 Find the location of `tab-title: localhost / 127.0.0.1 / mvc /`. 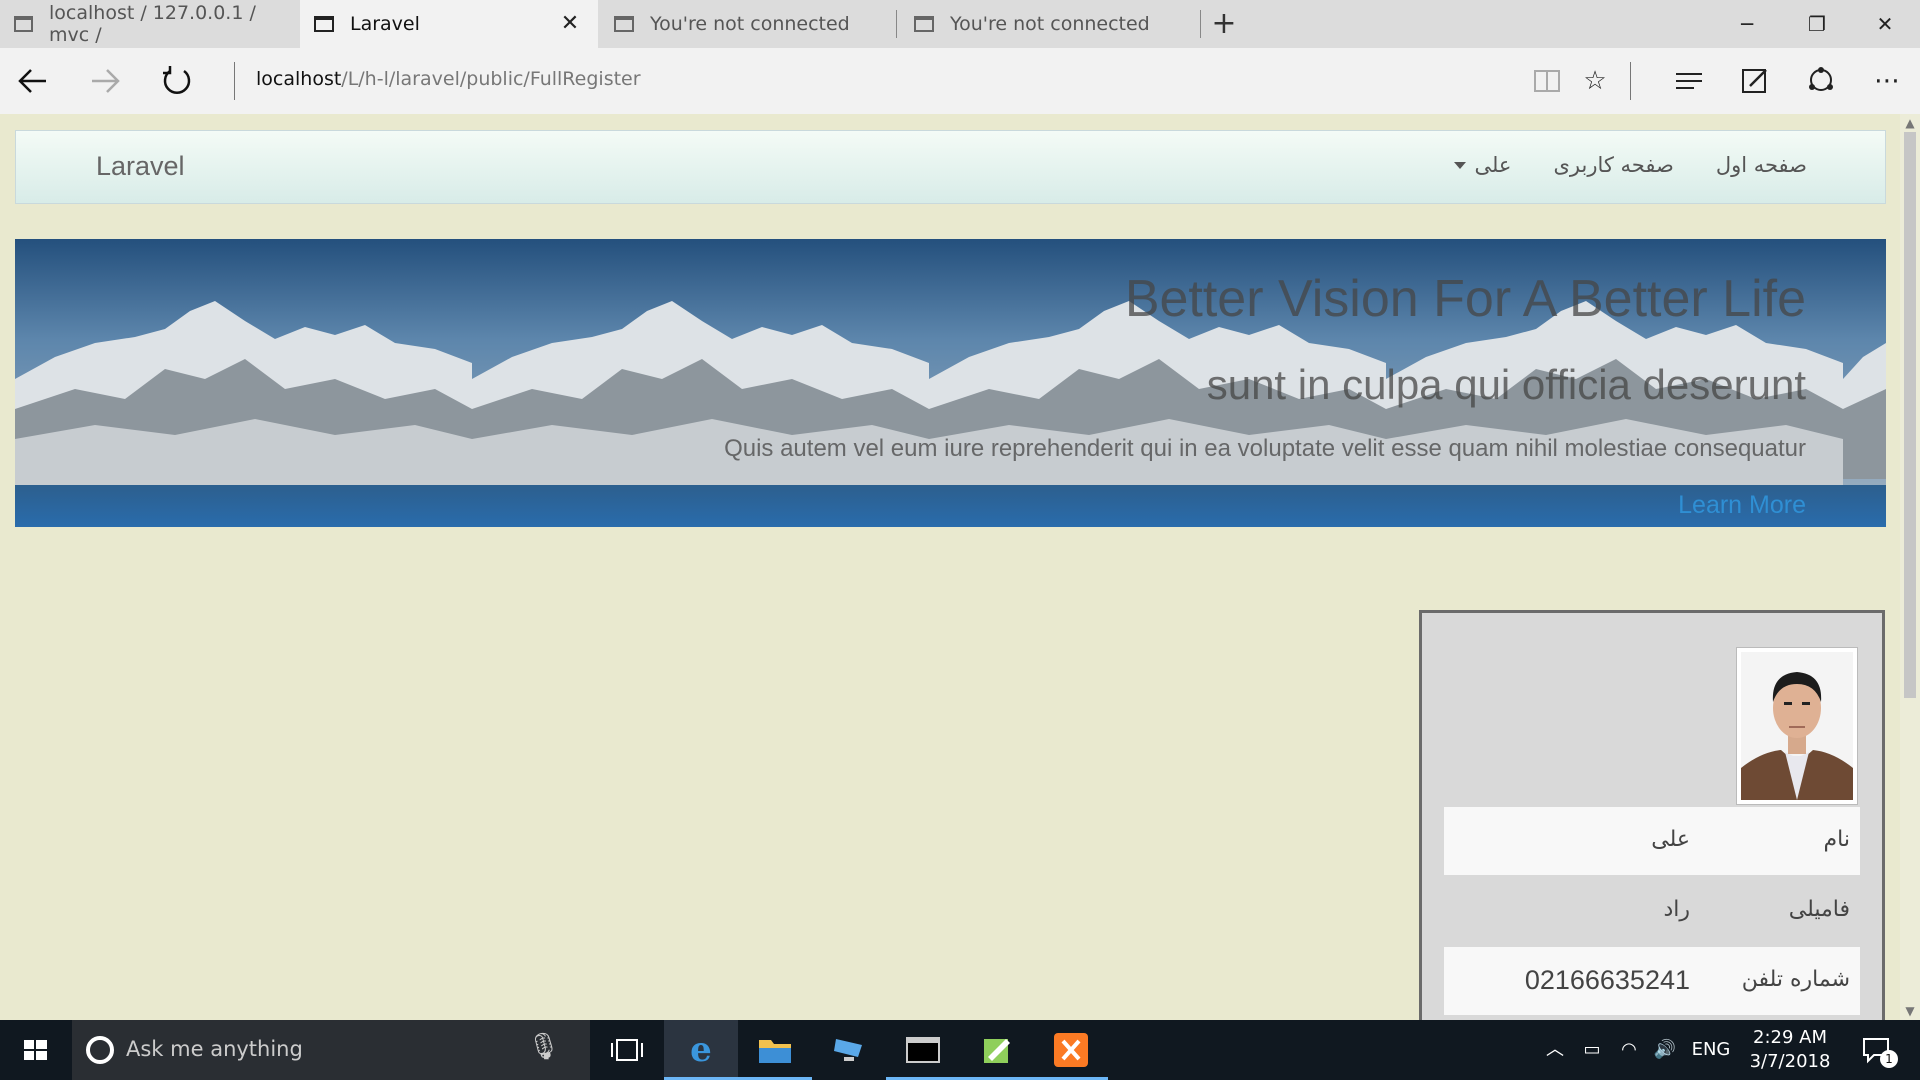

tab-title: localhost / 127.0.0.1 / mvc / is located at coordinates (152, 24).